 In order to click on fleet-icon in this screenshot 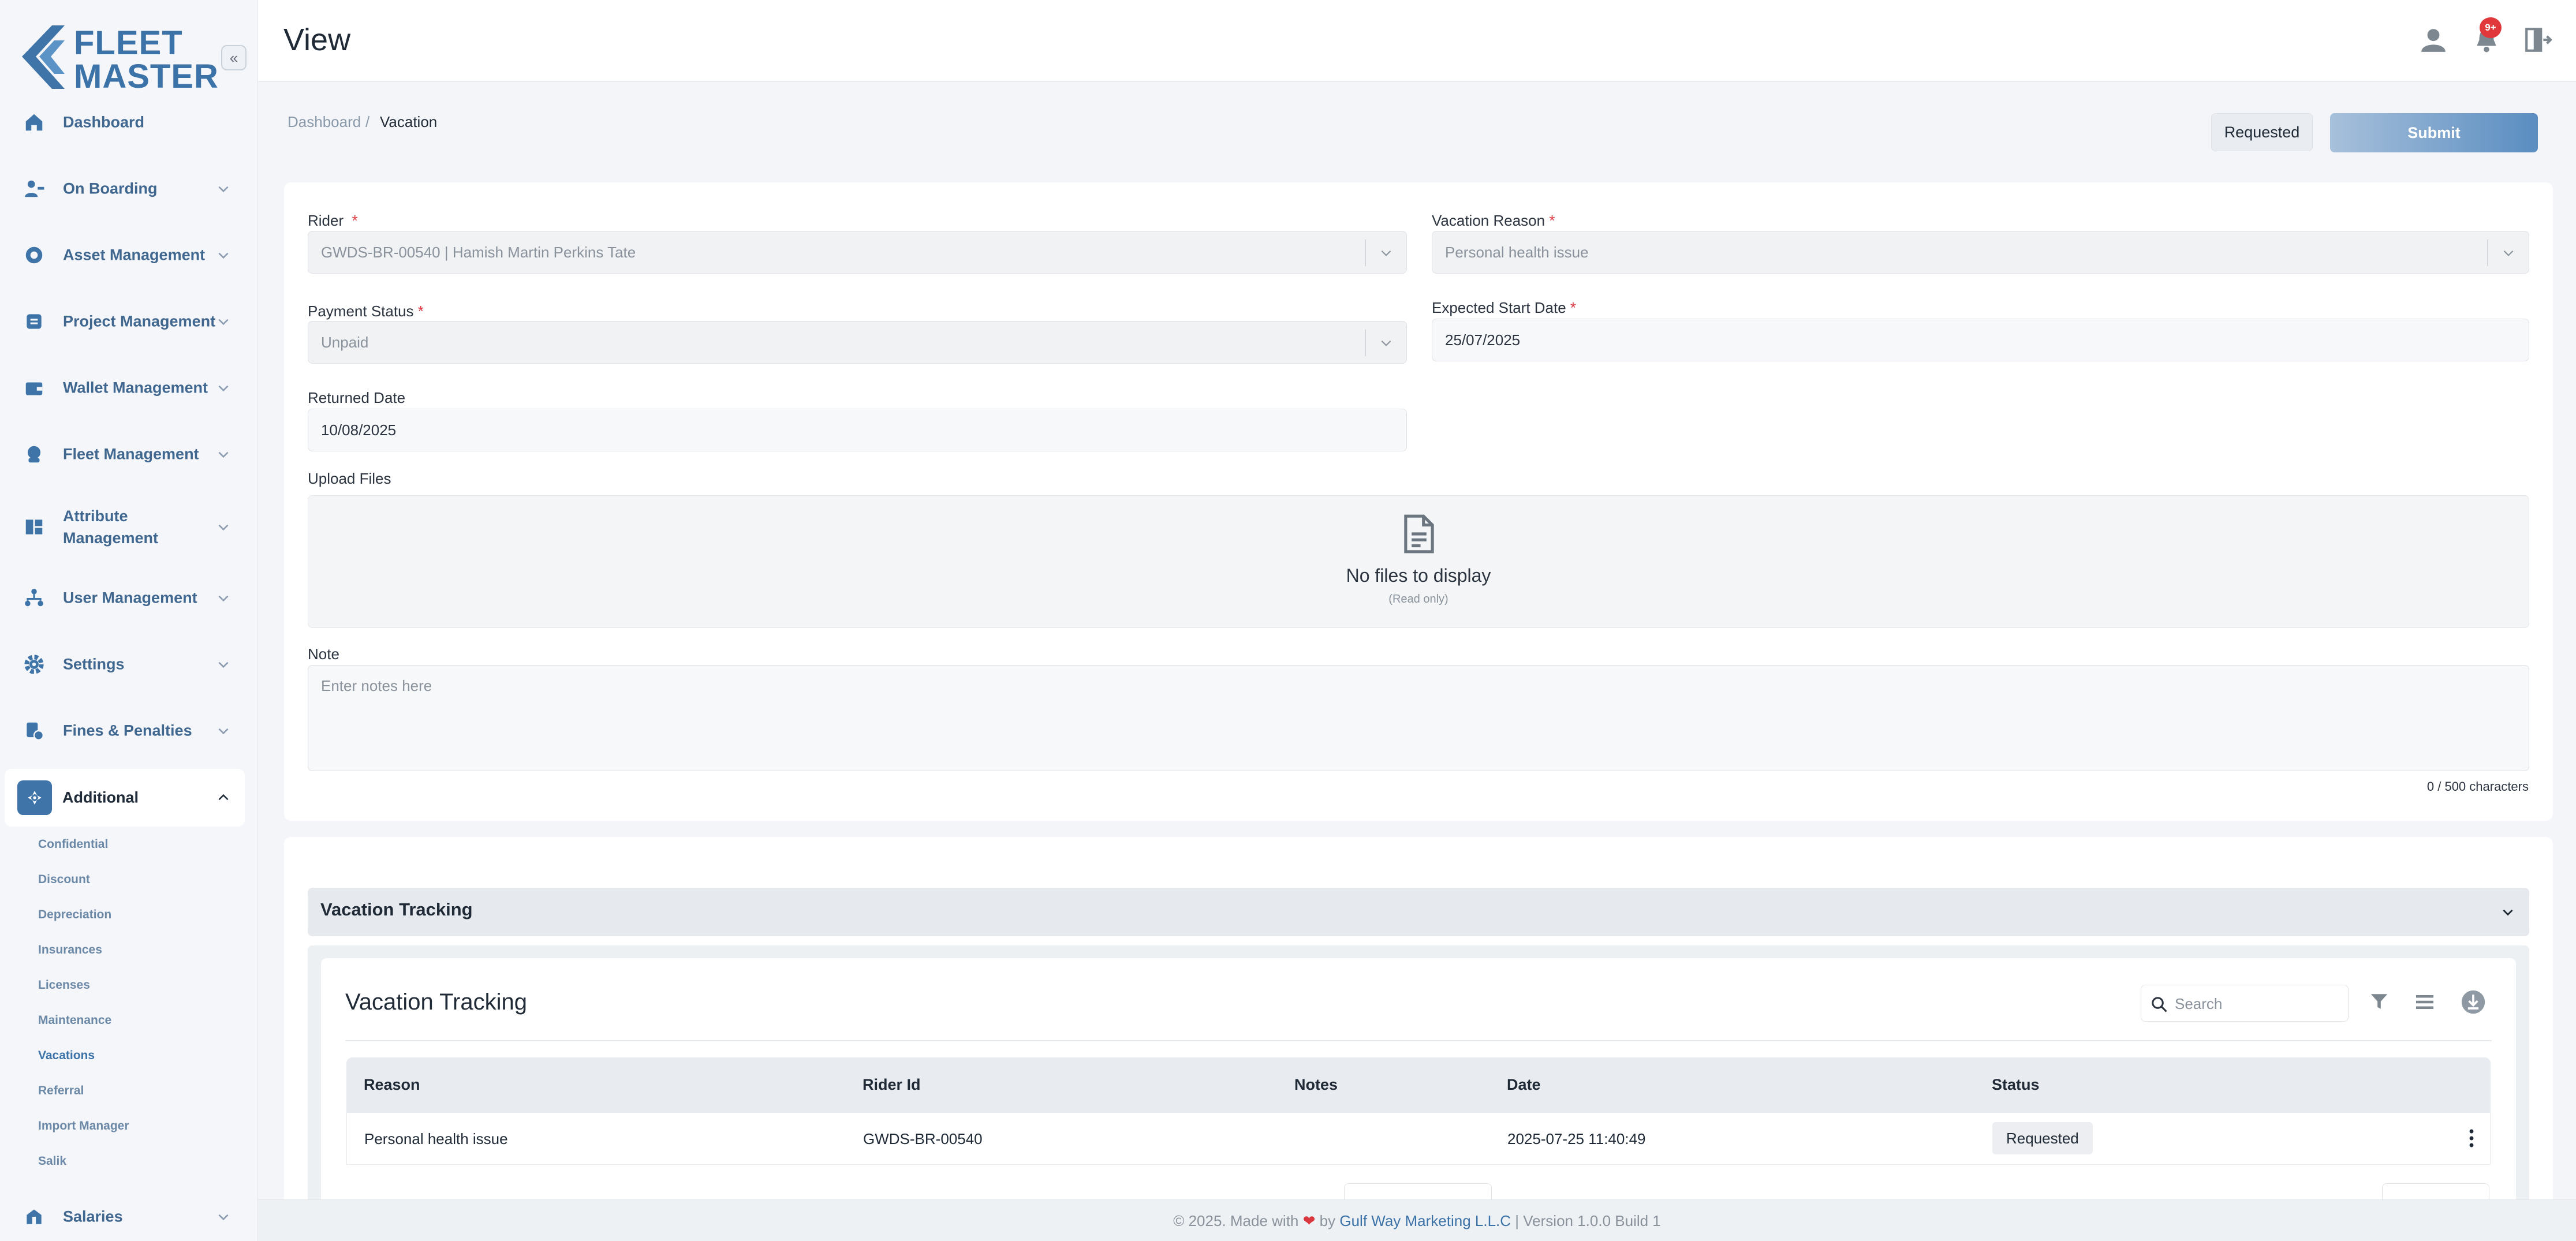, I will do `click(34, 454)`.